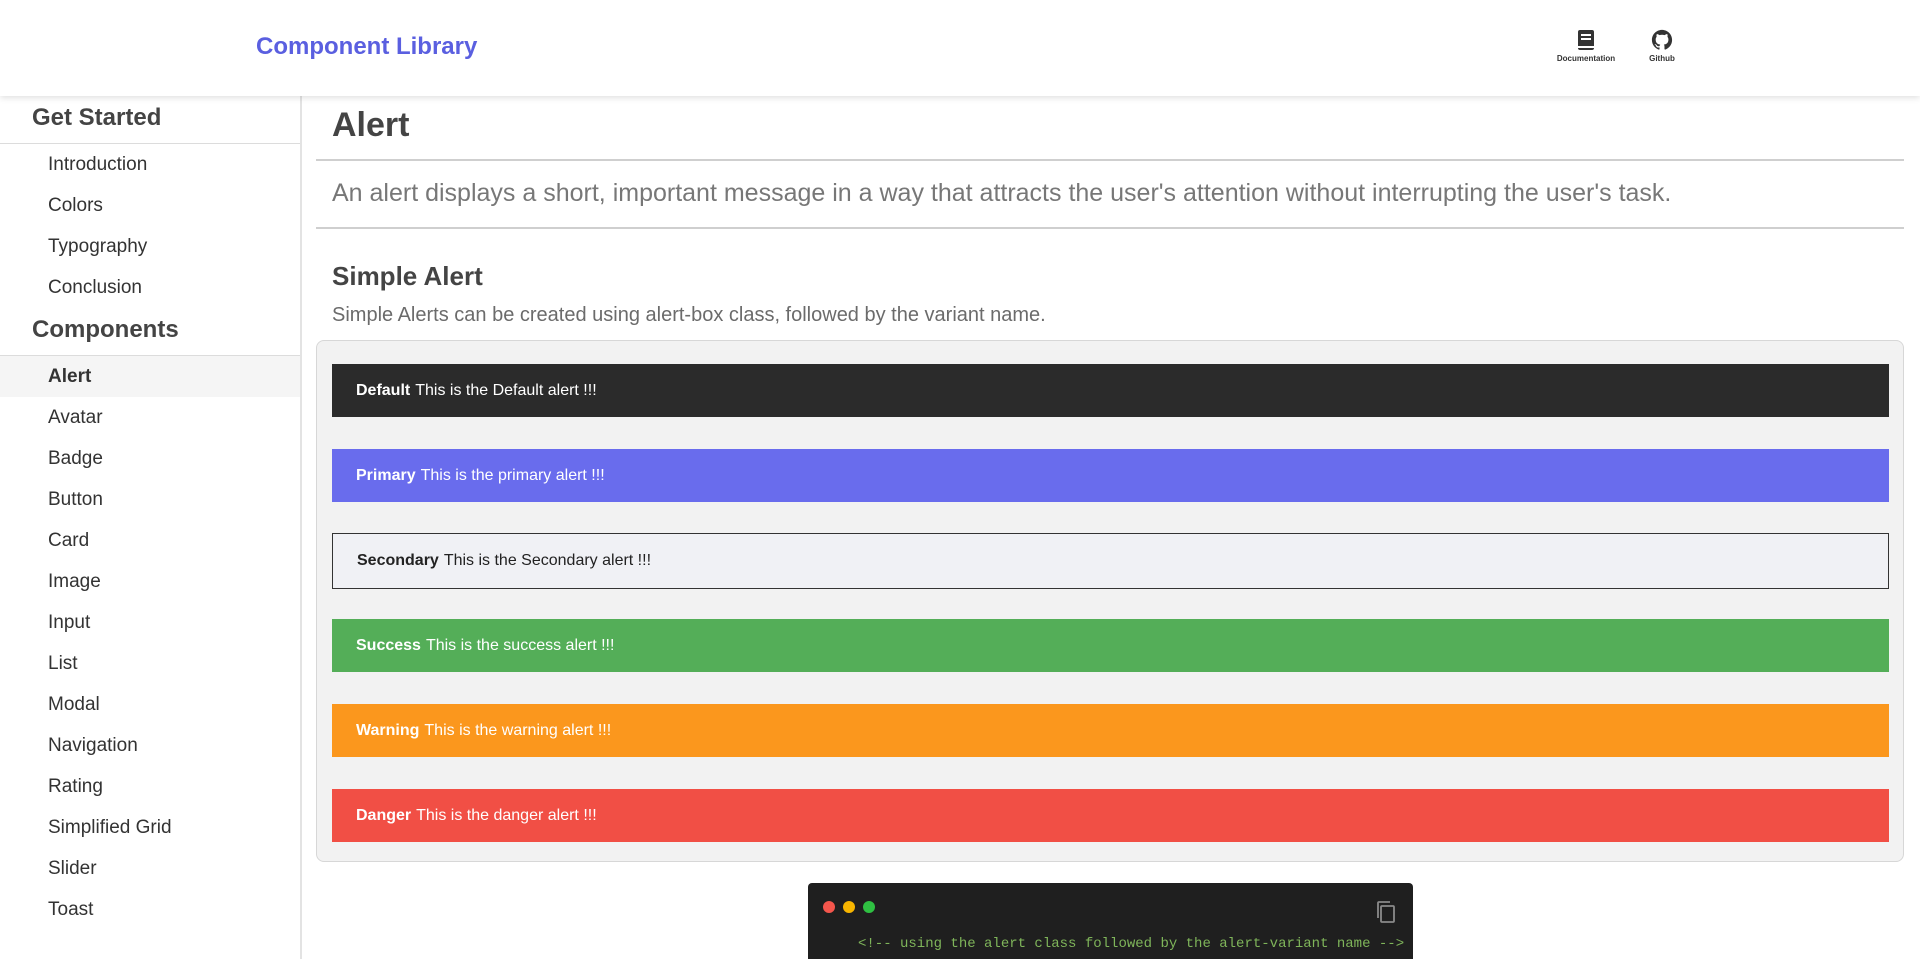 The image size is (1920, 959). I want to click on sidebar-item-card: Card, so click(150, 540).